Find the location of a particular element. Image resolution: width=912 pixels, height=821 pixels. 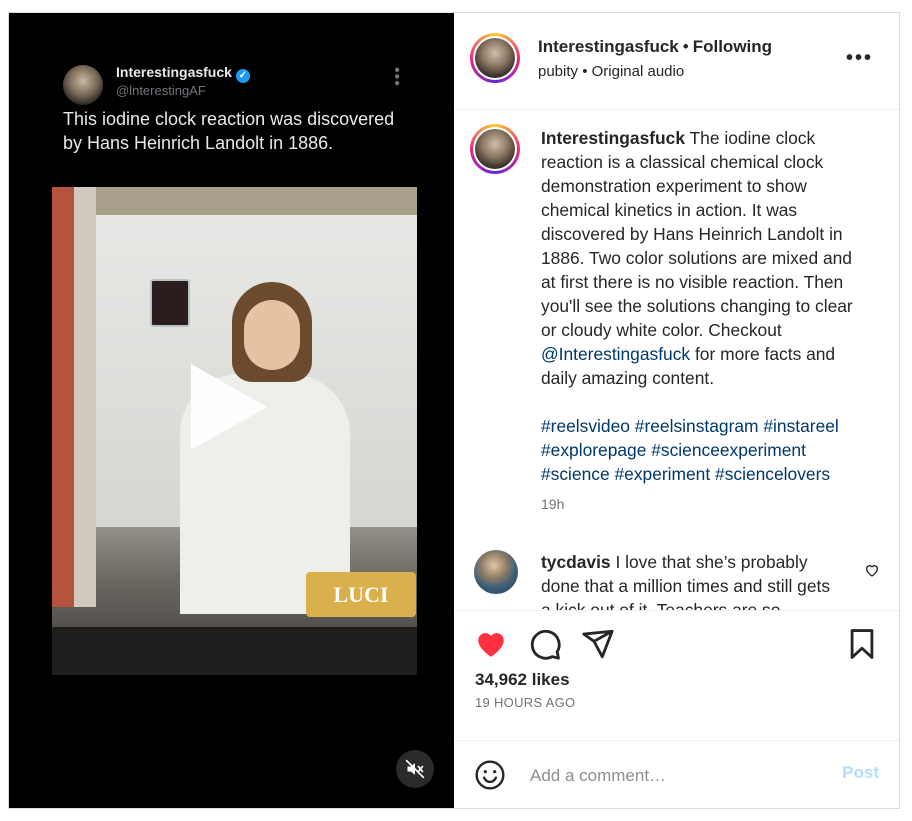

following-button: Following is located at coordinates (732, 46).